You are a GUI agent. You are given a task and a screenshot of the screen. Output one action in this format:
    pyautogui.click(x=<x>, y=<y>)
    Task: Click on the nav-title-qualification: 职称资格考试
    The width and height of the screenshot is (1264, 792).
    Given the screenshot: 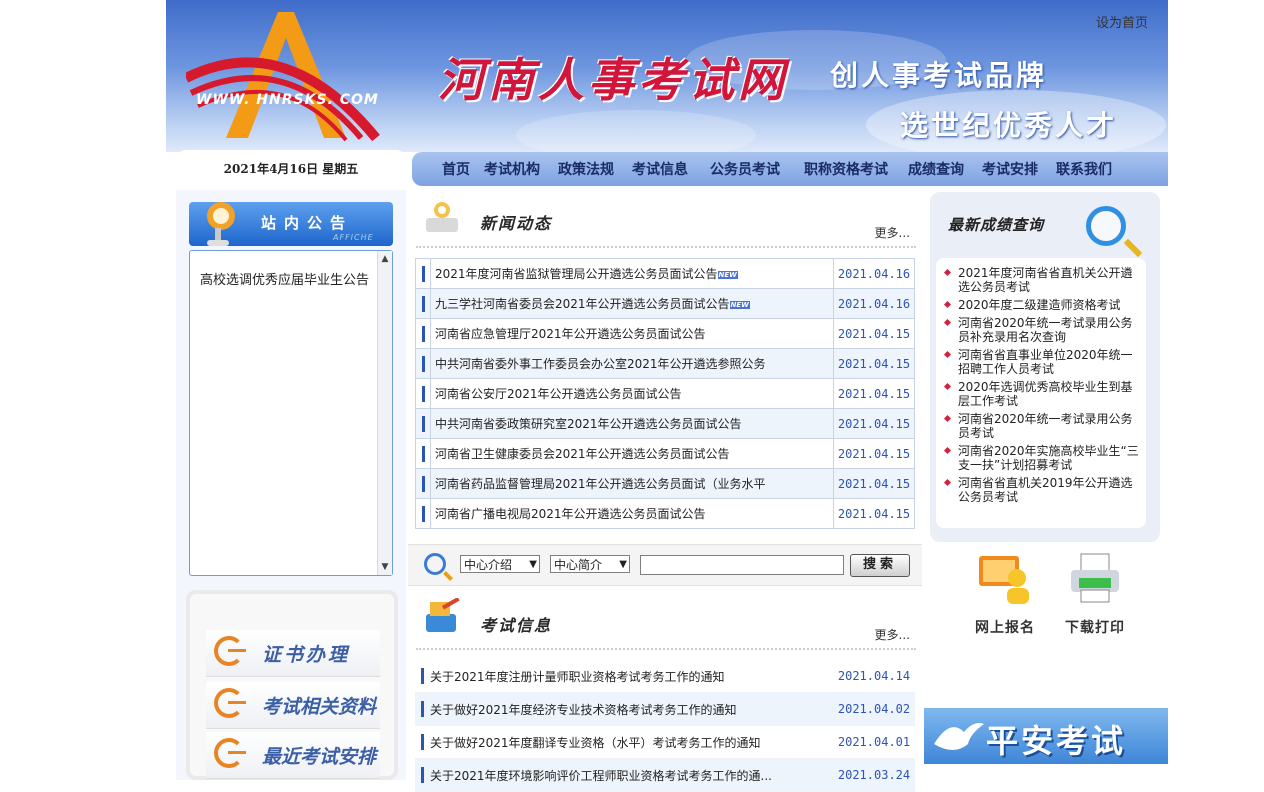 What is the action you would take?
    pyautogui.click(x=846, y=169)
    